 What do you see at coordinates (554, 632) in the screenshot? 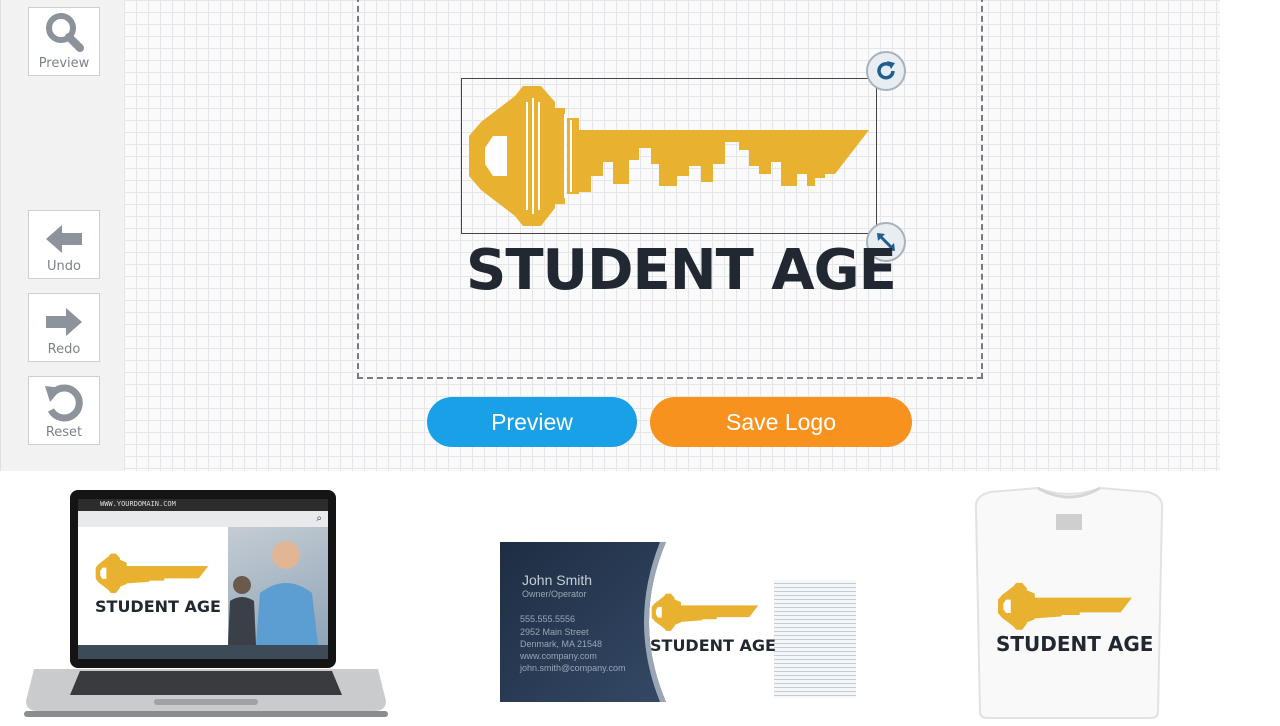
I see `card-address-line1: 2952 Main Street` at bounding box center [554, 632].